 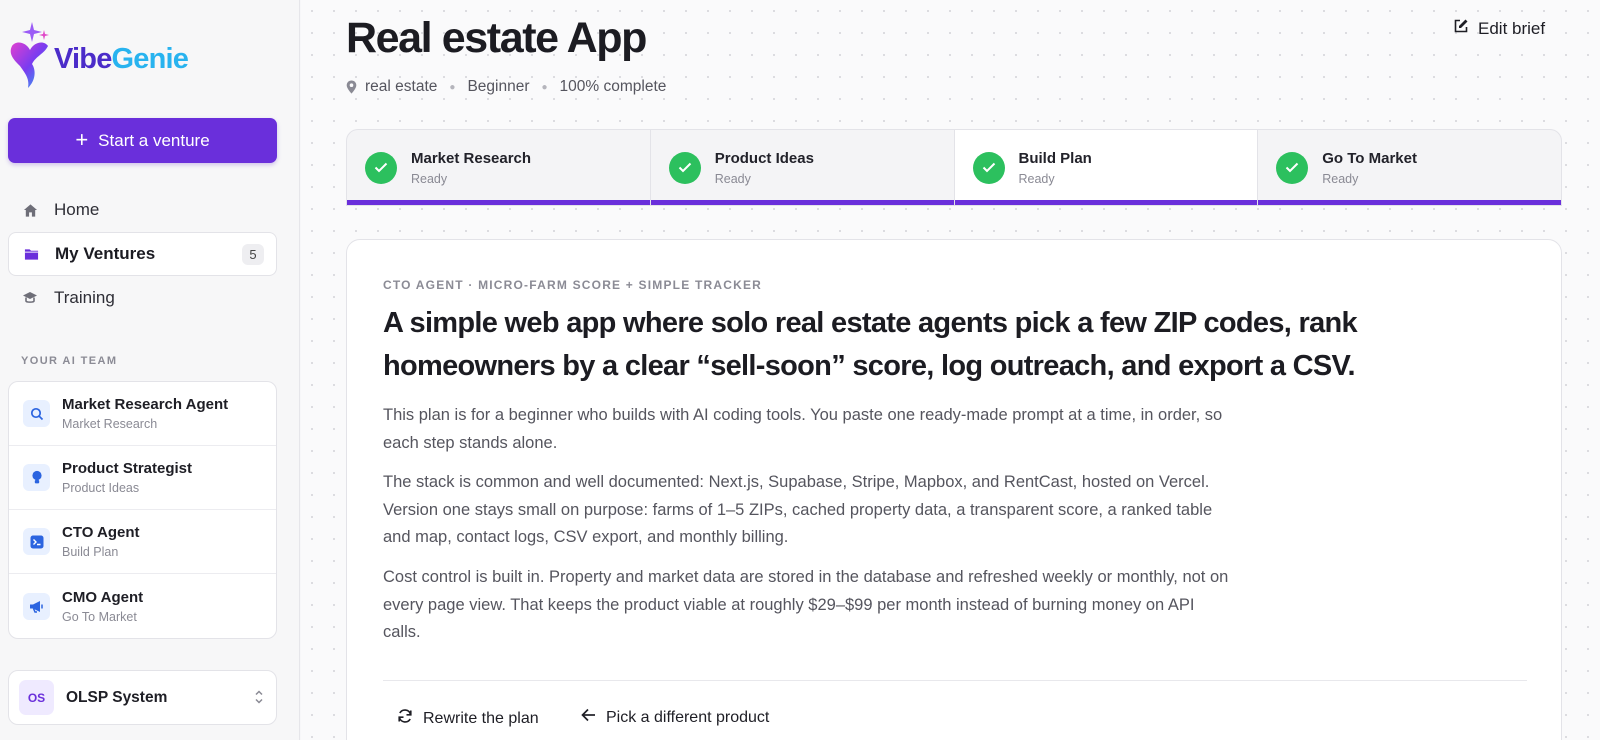 What do you see at coordinates (36, 541) in the screenshot?
I see `terminal-icon` at bounding box center [36, 541].